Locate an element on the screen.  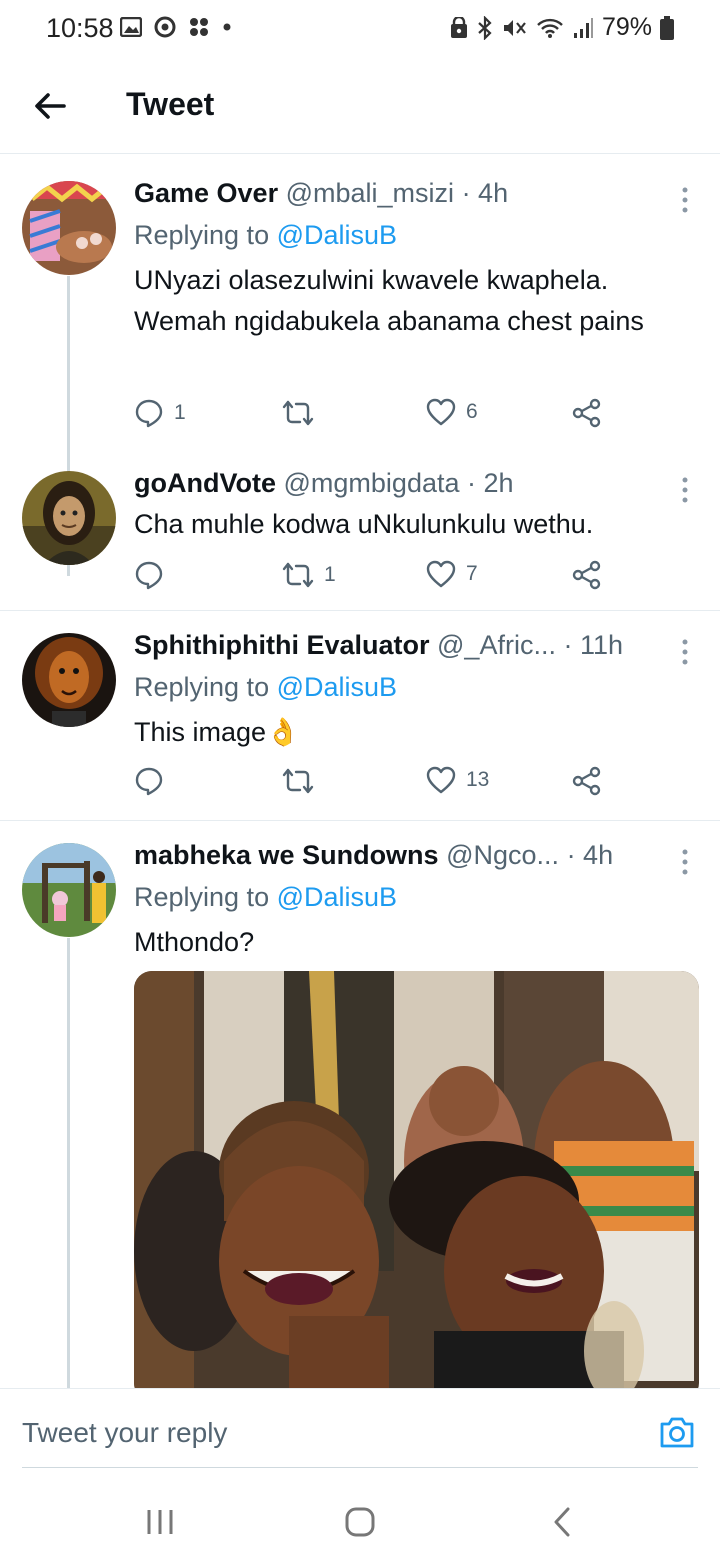
back-icon is located at coordinates (564, 1522).